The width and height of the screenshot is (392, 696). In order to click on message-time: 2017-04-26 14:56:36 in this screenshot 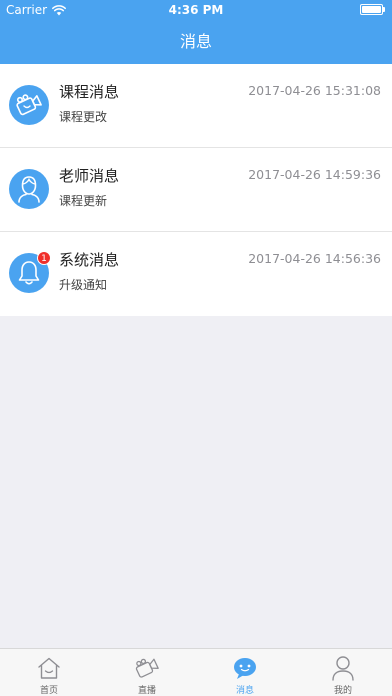, I will do `click(314, 258)`.